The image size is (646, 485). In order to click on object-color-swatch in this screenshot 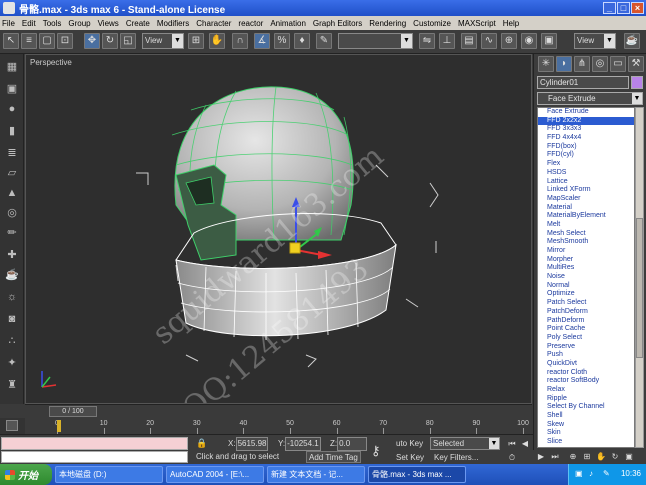, I will do `click(637, 82)`.